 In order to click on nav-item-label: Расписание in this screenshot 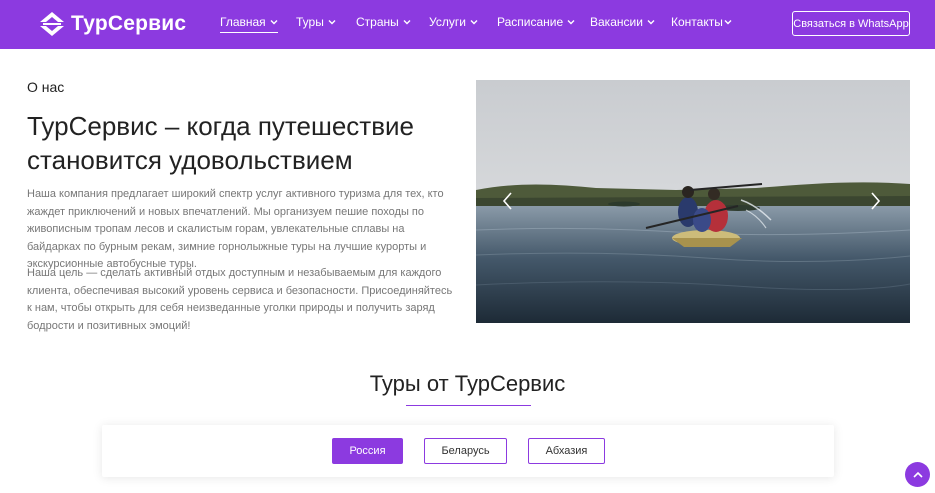, I will do `click(530, 22)`.